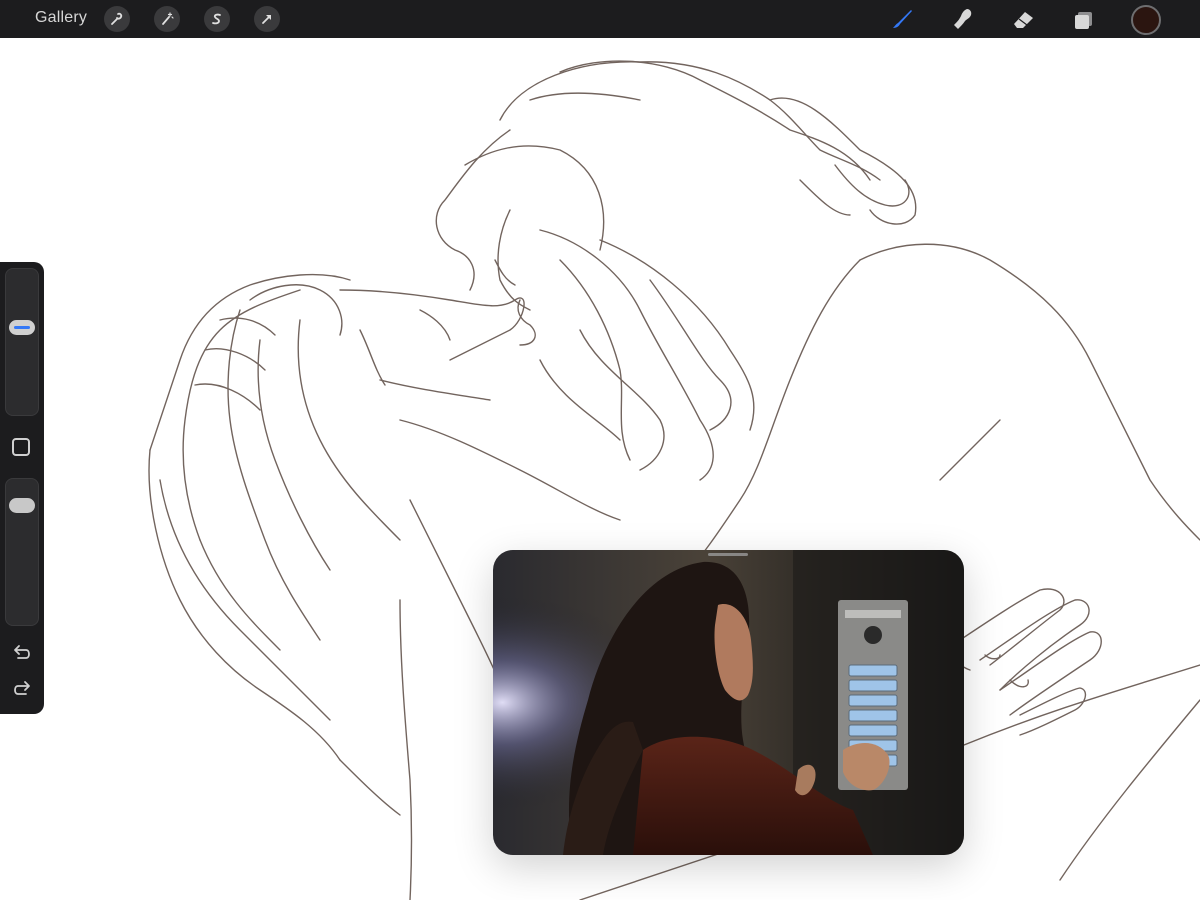 This screenshot has height=900, width=1200. What do you see at coordinates (22, 654) in the screenshot?
I see `undo-arrow-icon` at bounding box center [22, 654].